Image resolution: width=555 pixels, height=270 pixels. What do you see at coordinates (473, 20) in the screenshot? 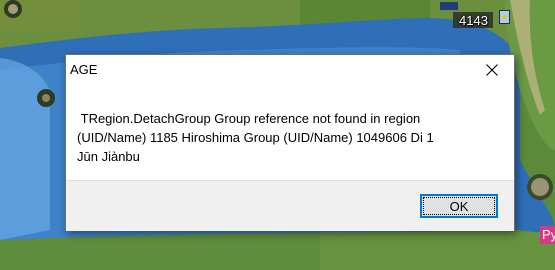
I see `unit-count: 4143` at bounding box center [473, 20].